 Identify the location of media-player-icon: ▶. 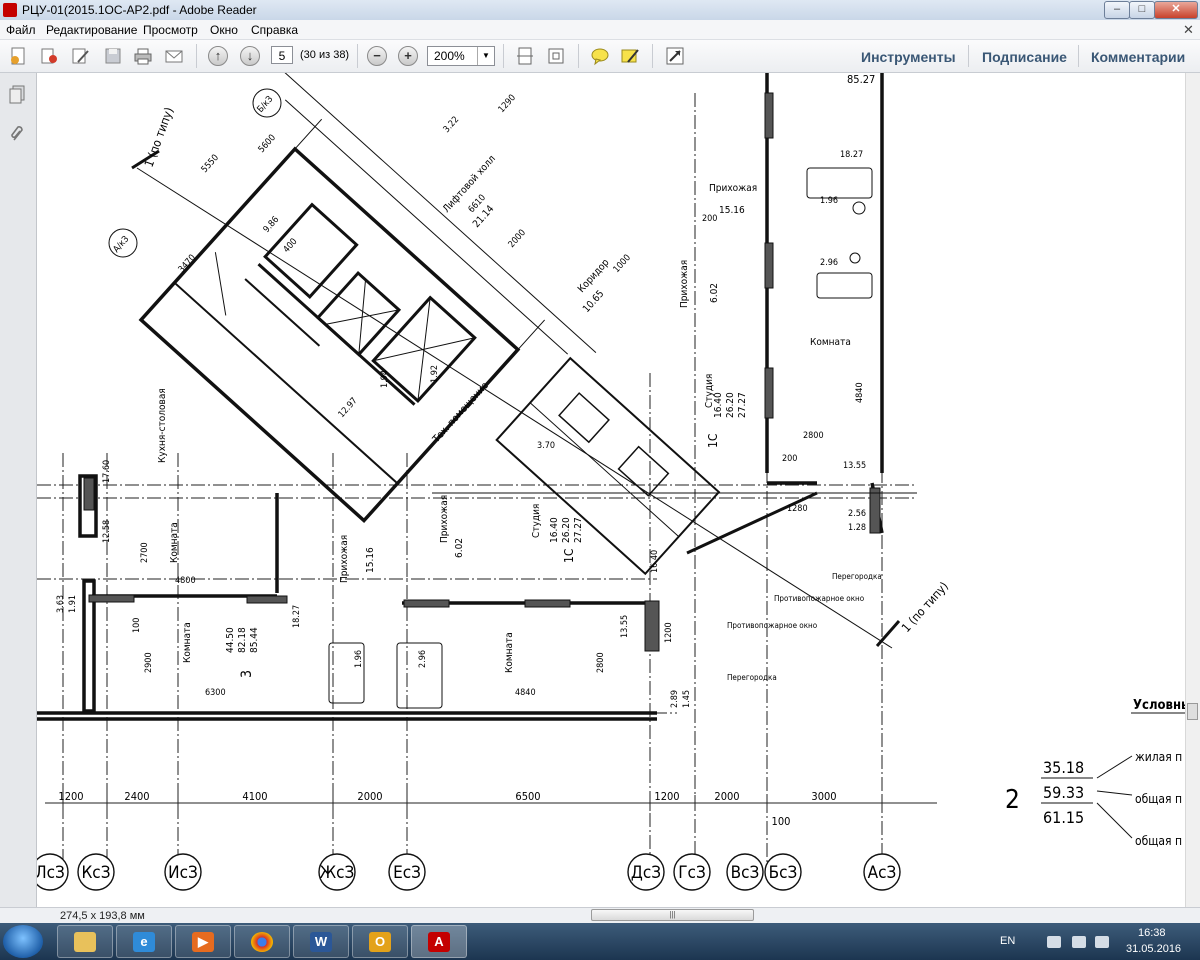
(203, 942).